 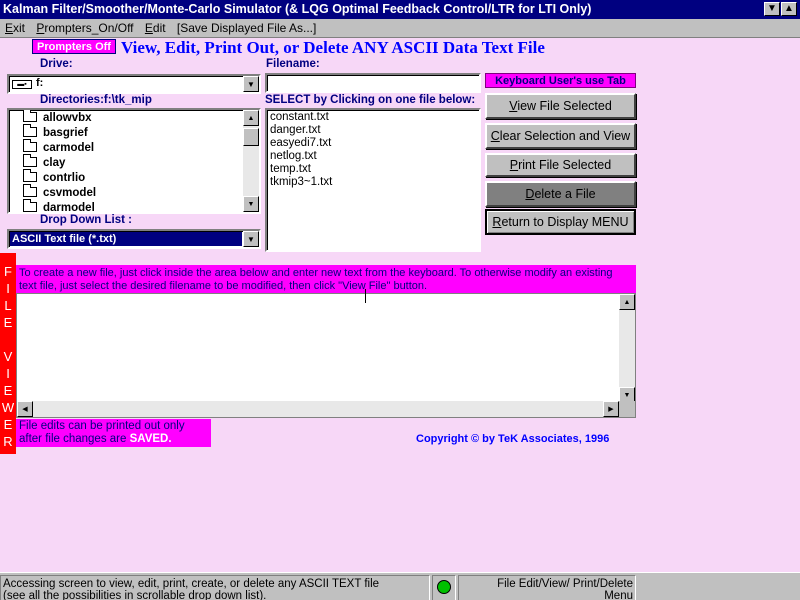 I want to click on status-light-icon, so click(x=444, y=587).